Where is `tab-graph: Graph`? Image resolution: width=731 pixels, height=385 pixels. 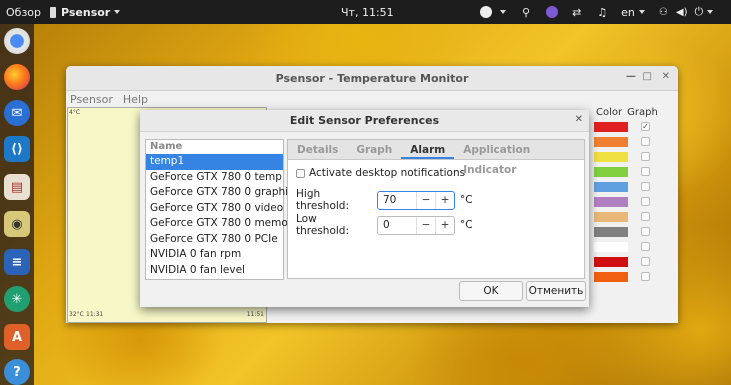
tab-graph: Graph is located at coordinates (374, 149).